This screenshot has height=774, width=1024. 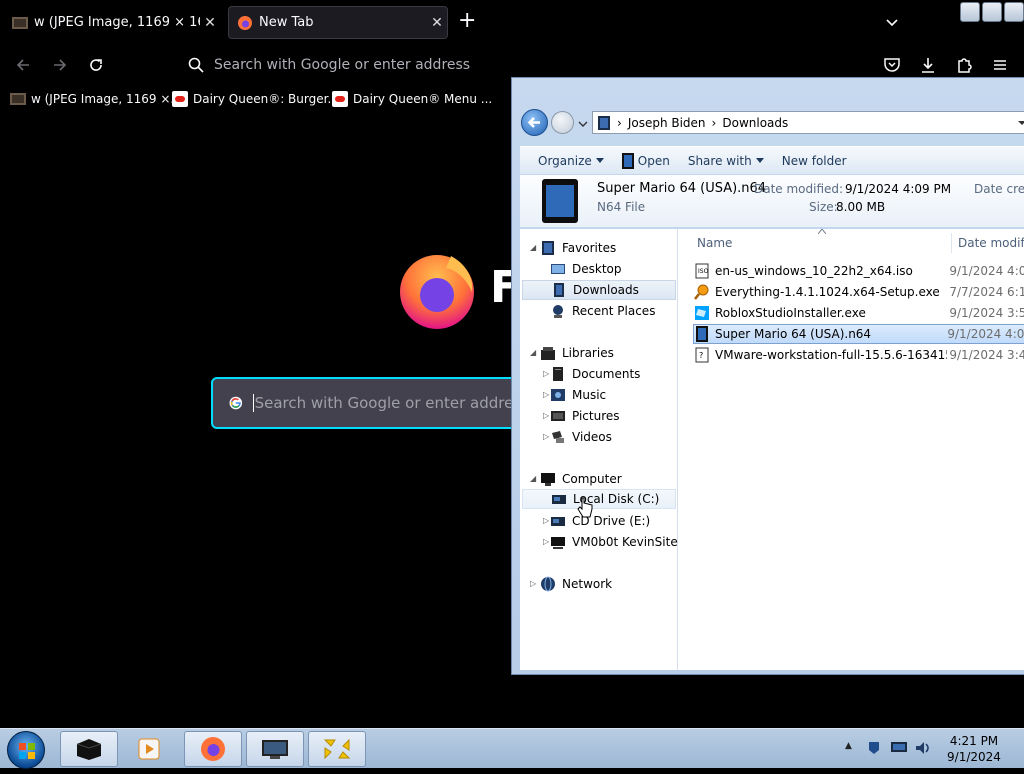 I want to click on nav-vm-share: VM0b0t KevinSite, so click(x=614, y=542).